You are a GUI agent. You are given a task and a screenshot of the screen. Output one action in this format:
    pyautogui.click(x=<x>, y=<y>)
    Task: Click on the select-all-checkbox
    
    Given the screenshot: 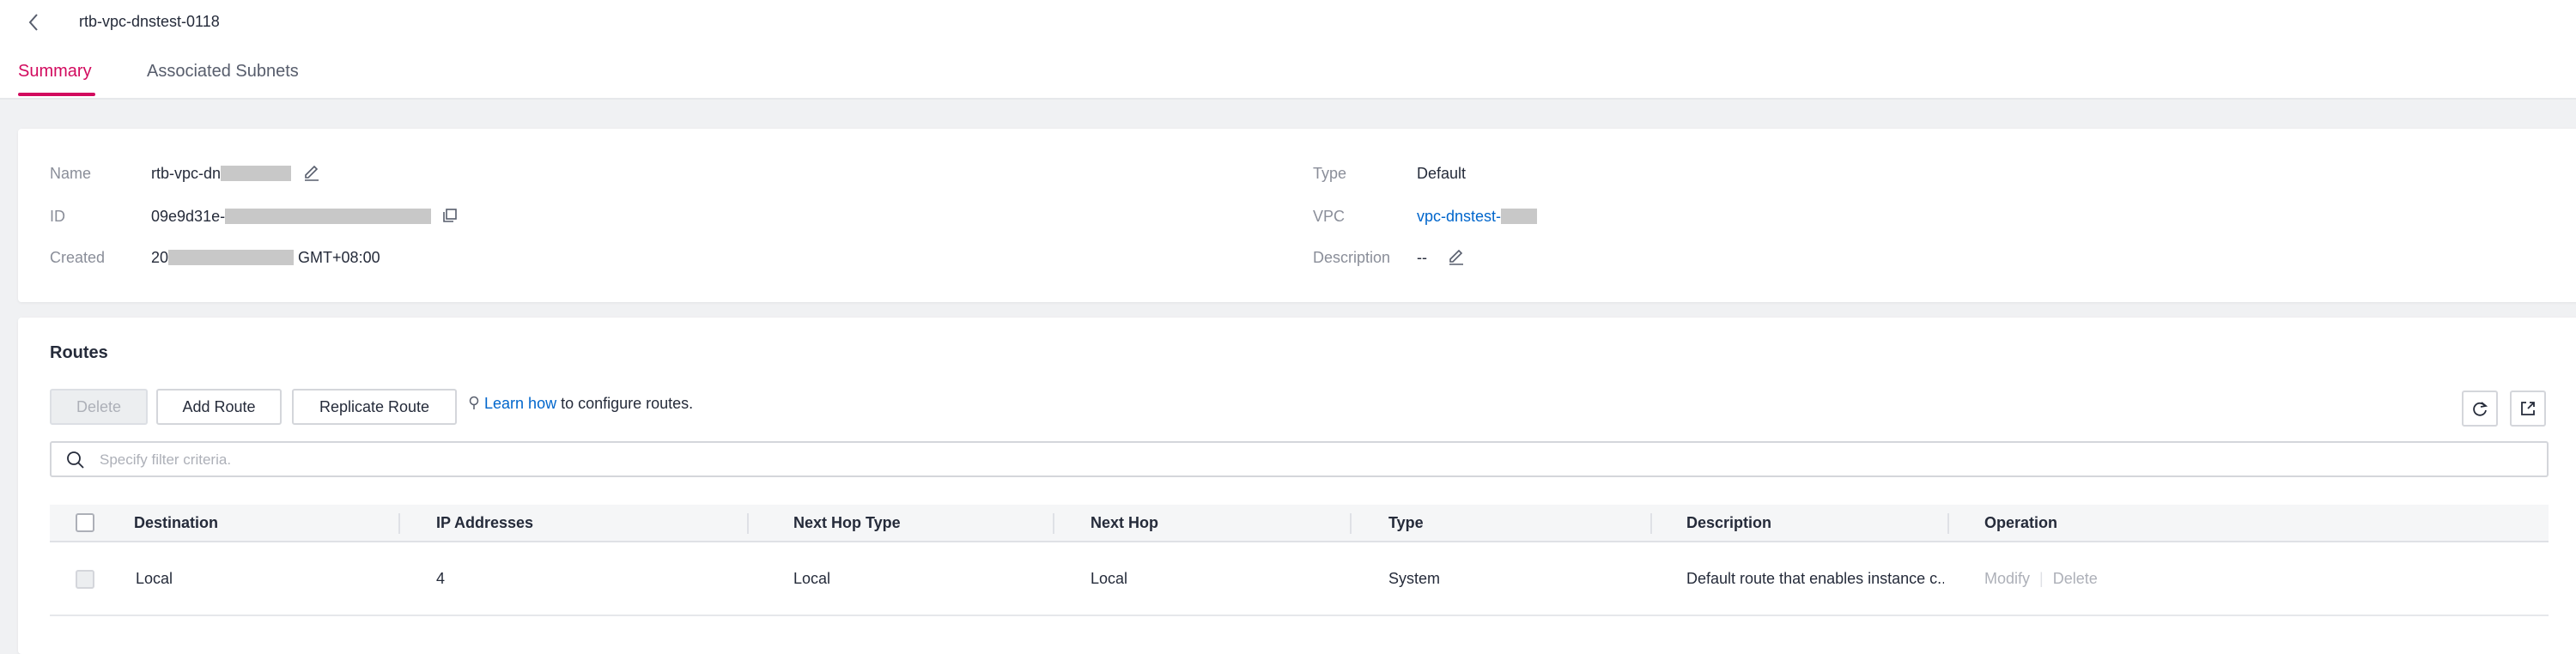 What is the action you would take?
    pyautogui.click(x=85, y=522)
    